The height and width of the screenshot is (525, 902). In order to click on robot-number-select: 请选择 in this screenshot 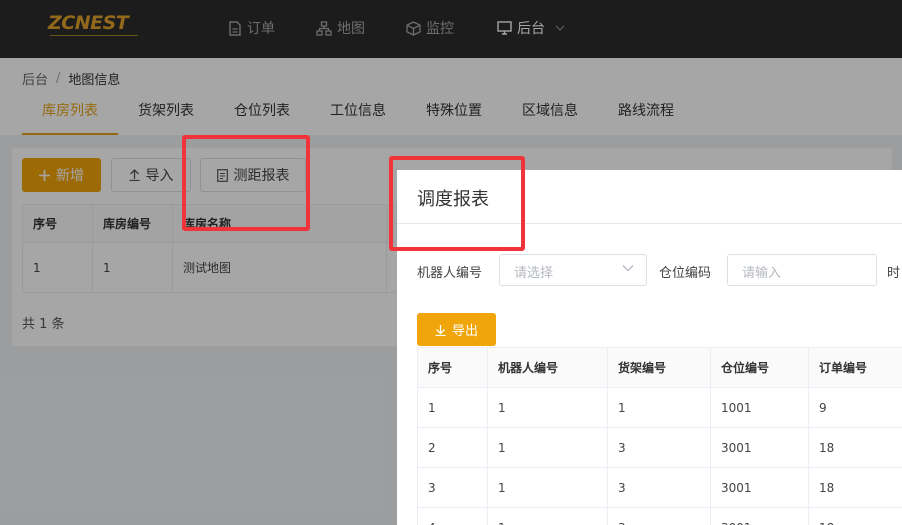, I will do `click(573, 270)`.